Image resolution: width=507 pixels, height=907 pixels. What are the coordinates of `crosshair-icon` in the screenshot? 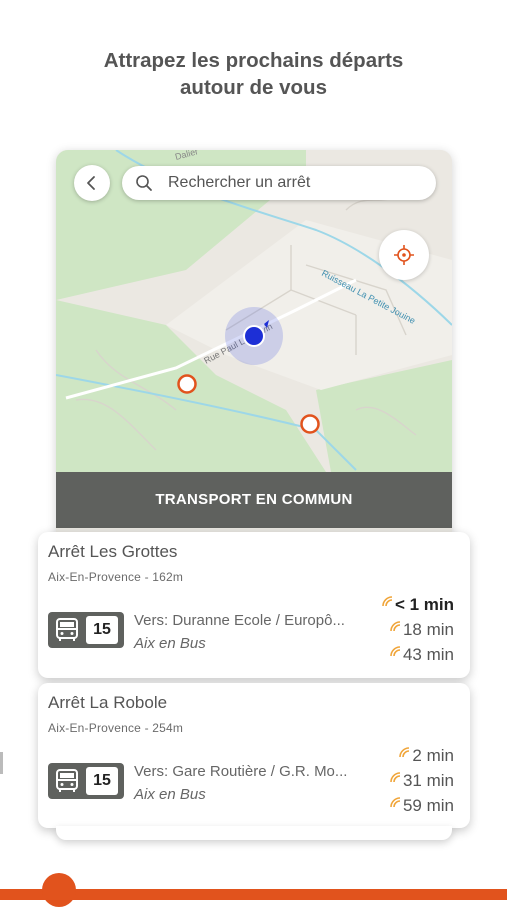 It's located at (404, 255).